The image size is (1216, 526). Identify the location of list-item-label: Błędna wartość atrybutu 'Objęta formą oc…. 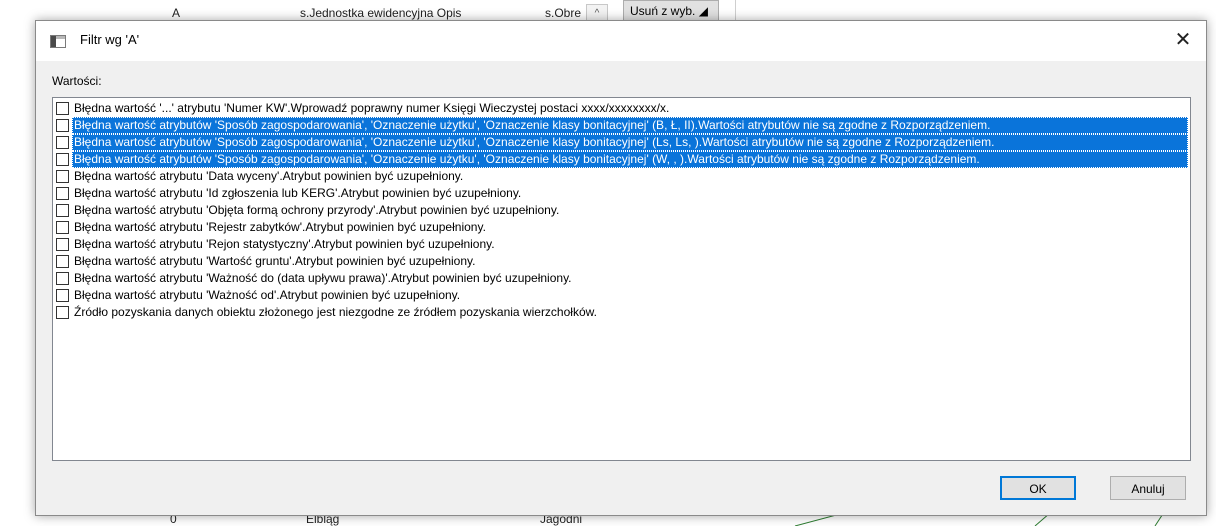
(317, 210).